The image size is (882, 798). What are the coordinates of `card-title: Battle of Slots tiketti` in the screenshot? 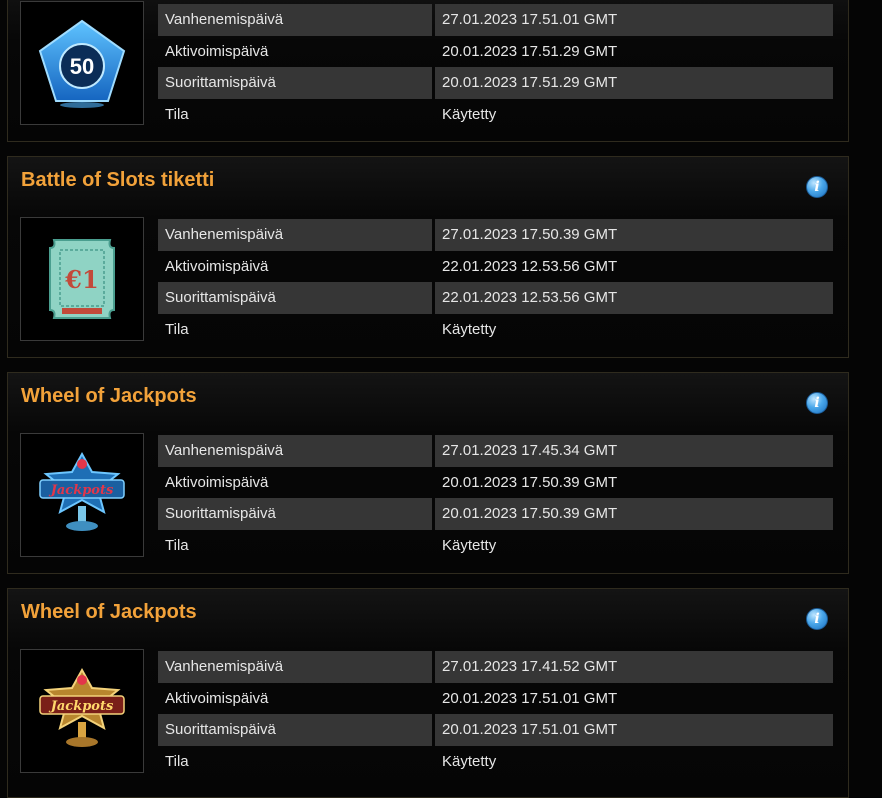 It's located at (118, 180).